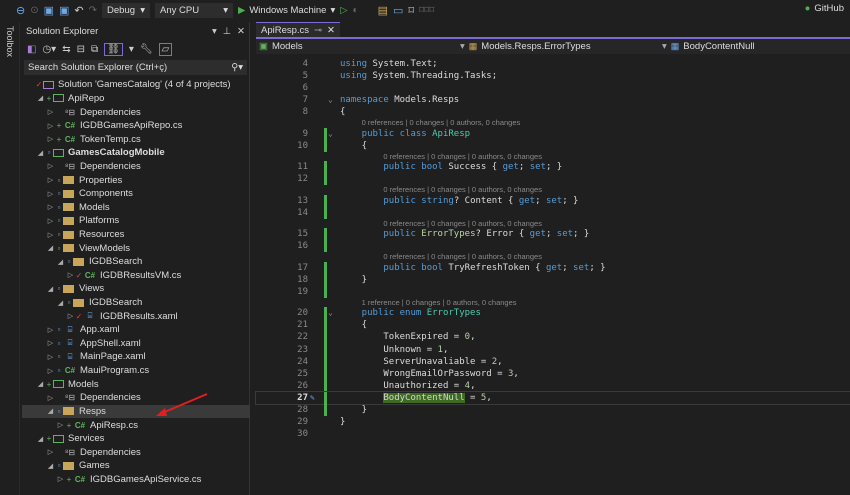 The image size is (850, 495). I want to click on platform-select: Any CPU ▾, so click(194, 10).